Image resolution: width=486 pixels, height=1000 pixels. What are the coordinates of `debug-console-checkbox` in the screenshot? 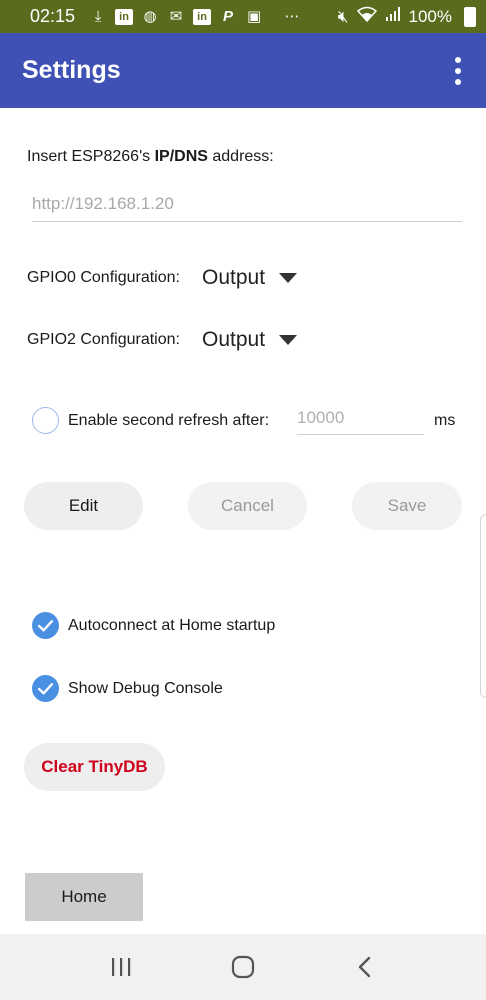 It's located at (45, 688).